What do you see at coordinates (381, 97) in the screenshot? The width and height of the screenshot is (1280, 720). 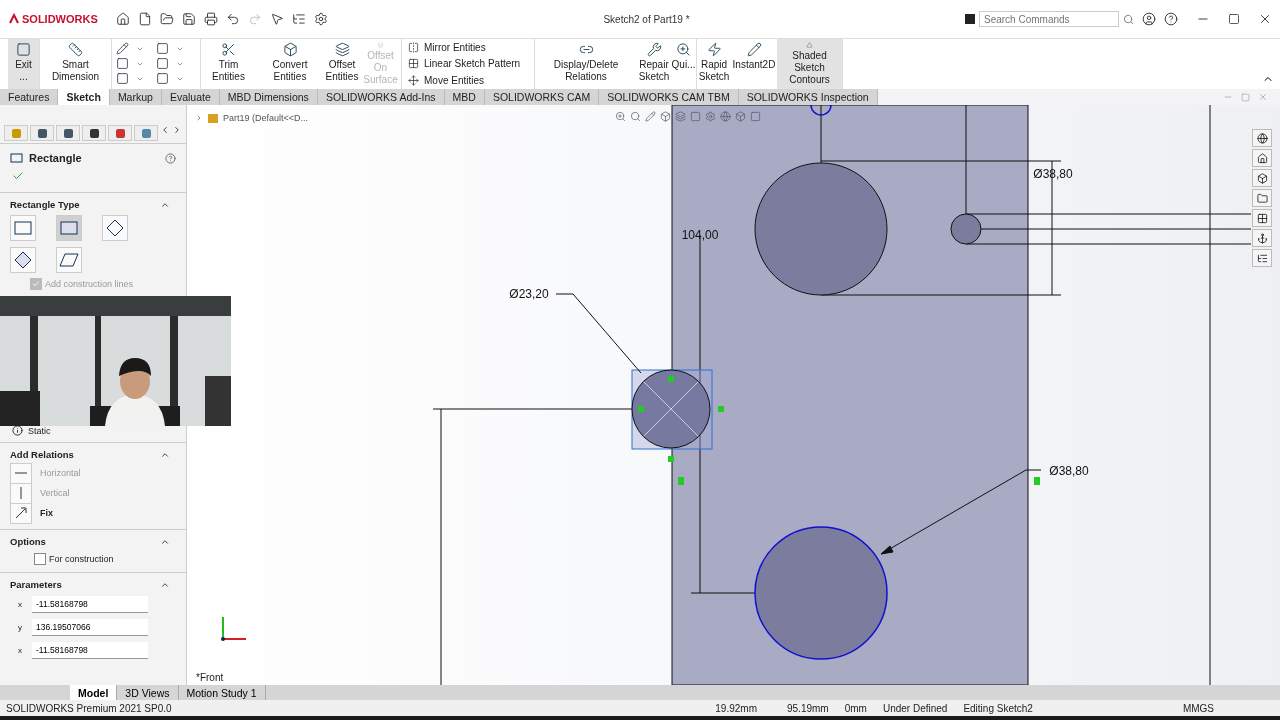 I see `ribbon-tab: SOLIDWORKS Add-Ins` at bounding box center [381, 97].